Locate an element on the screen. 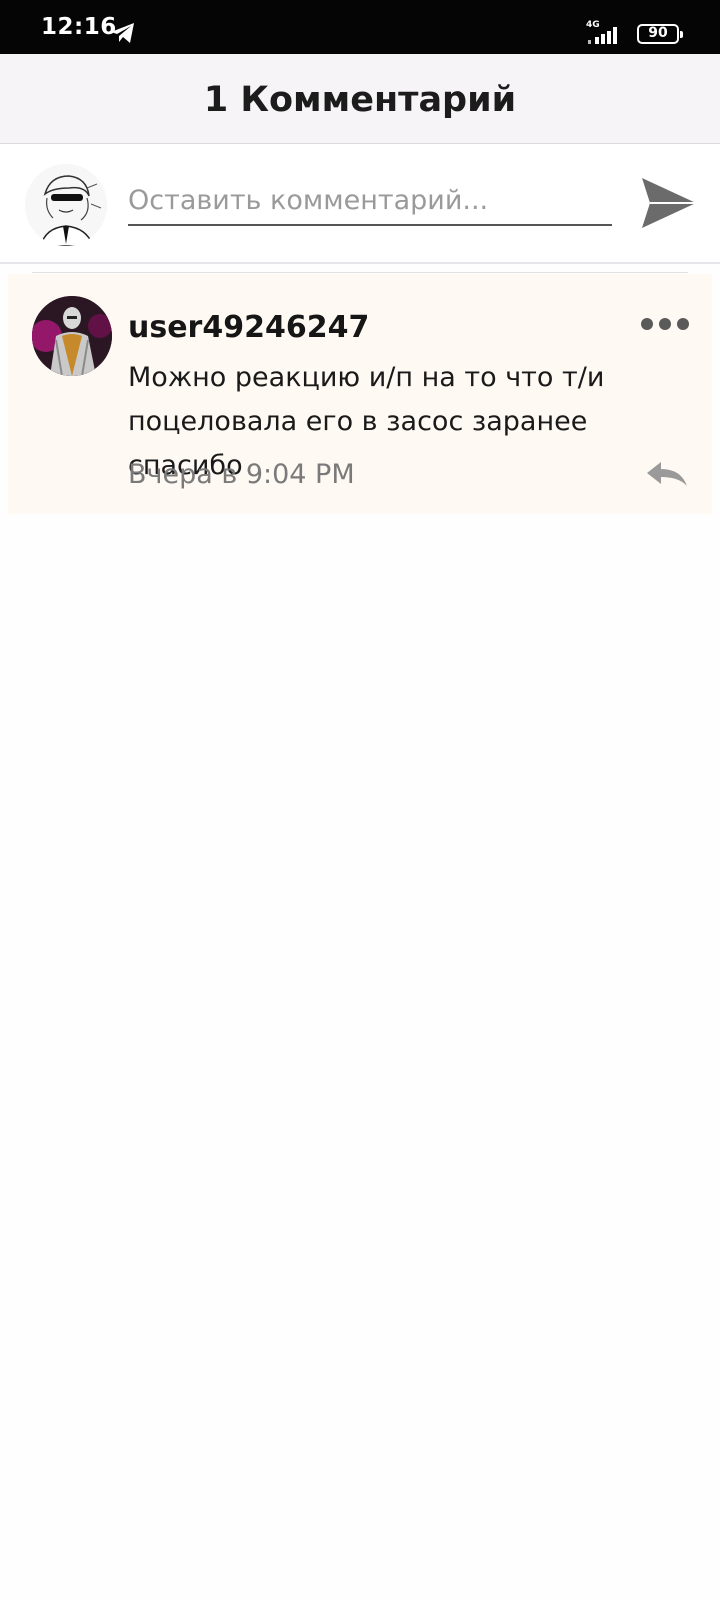 This screenshot has height=1600, width=720. divider is located at coordinates (360, 272).